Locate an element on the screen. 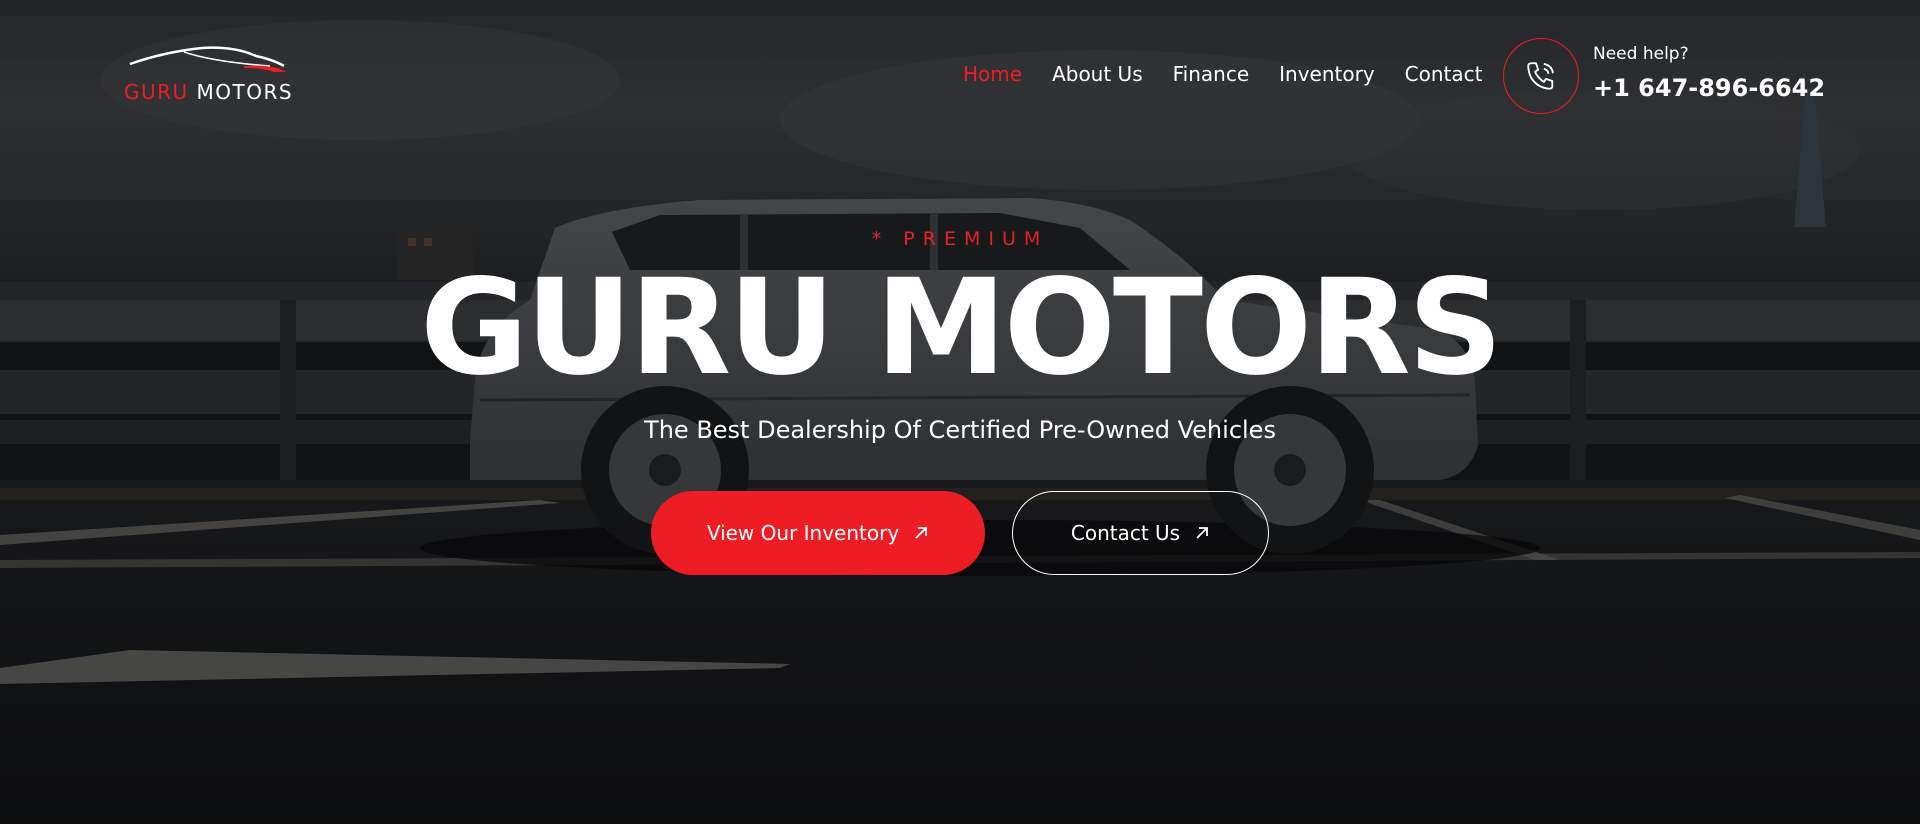 Image resolution: width=1920 pixels, height=824 pixels. car-silhouette-logo-icon is located at coordinates (207, 59).